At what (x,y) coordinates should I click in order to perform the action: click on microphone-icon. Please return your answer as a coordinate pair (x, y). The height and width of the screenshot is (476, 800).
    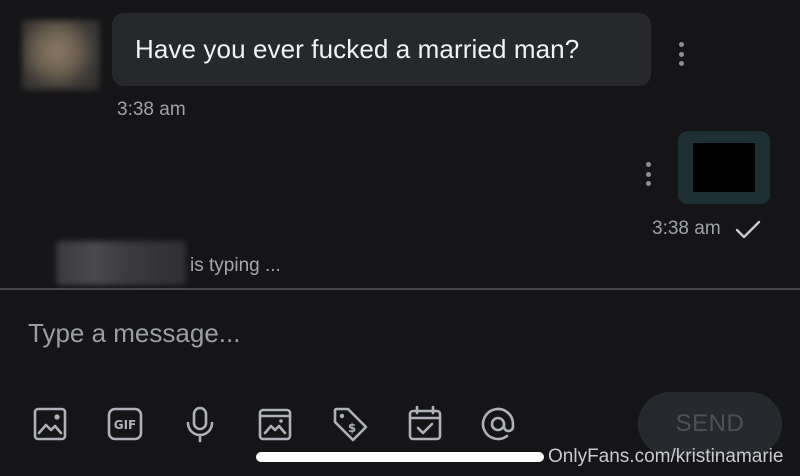
    Looking at the image, I should click on (200, 424).